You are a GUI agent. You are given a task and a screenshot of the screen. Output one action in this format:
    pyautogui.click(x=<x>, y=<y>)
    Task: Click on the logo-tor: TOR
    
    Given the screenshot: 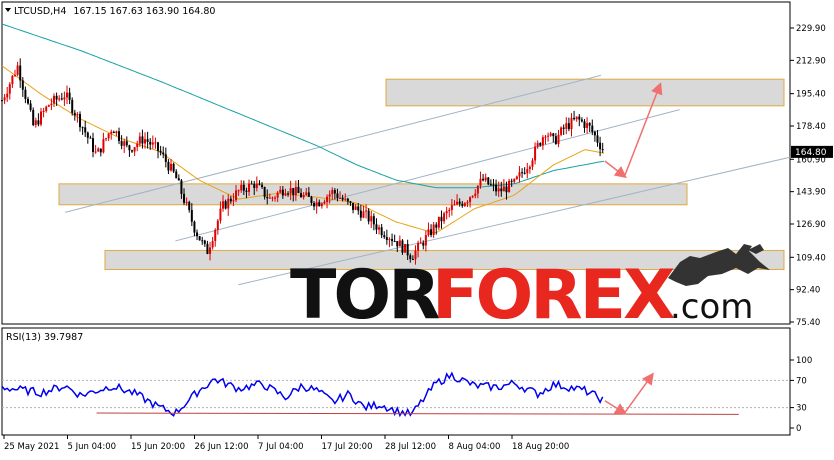 What is the action you would take?
    pyautogui.click(x=364, y=295)
    